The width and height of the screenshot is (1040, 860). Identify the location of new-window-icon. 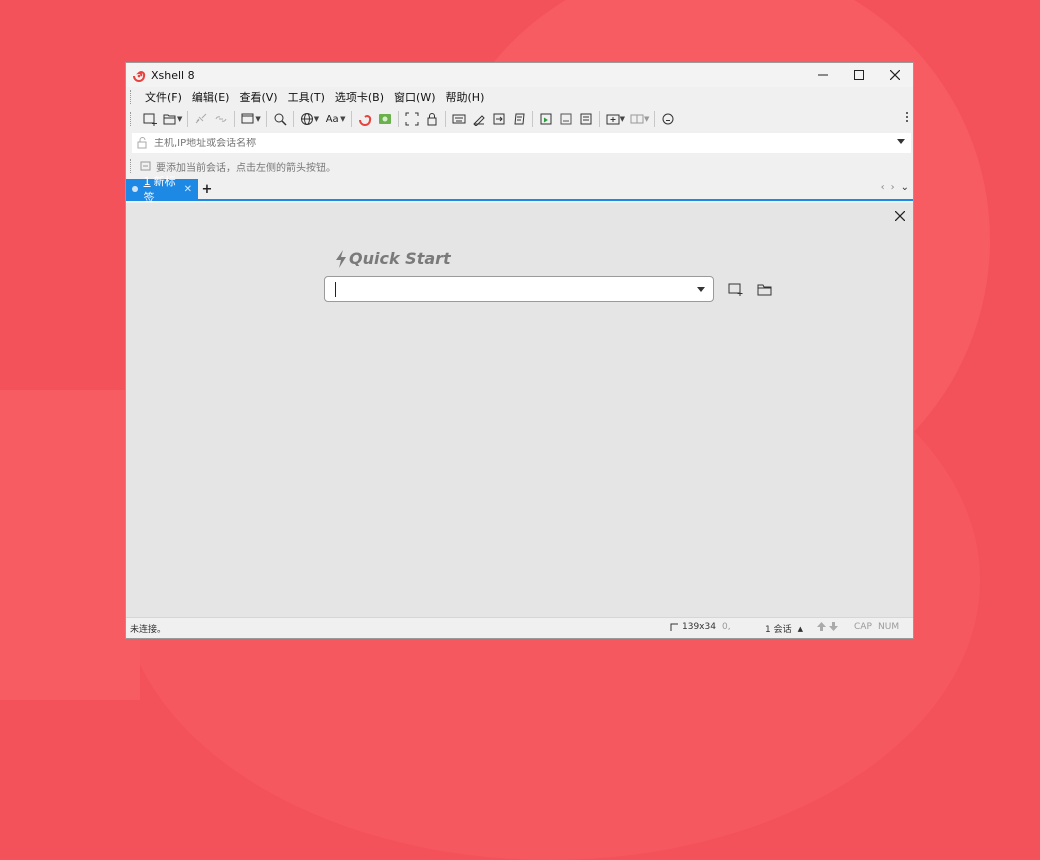
(247, 118).